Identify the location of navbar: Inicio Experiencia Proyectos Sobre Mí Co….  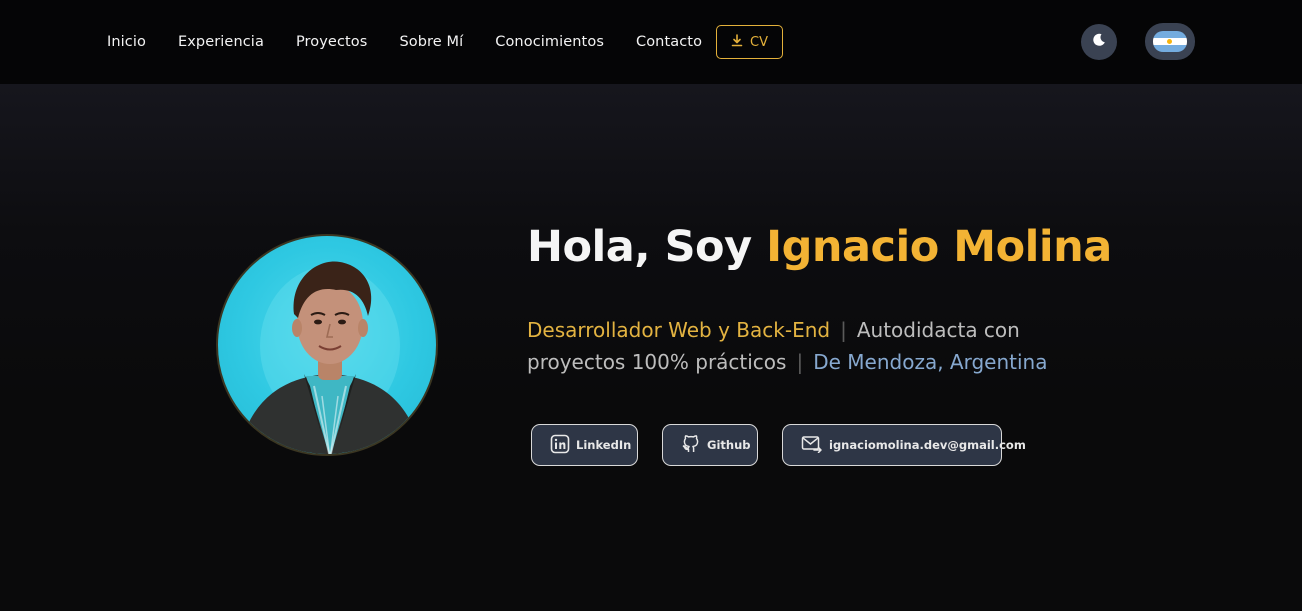
(651, 42).